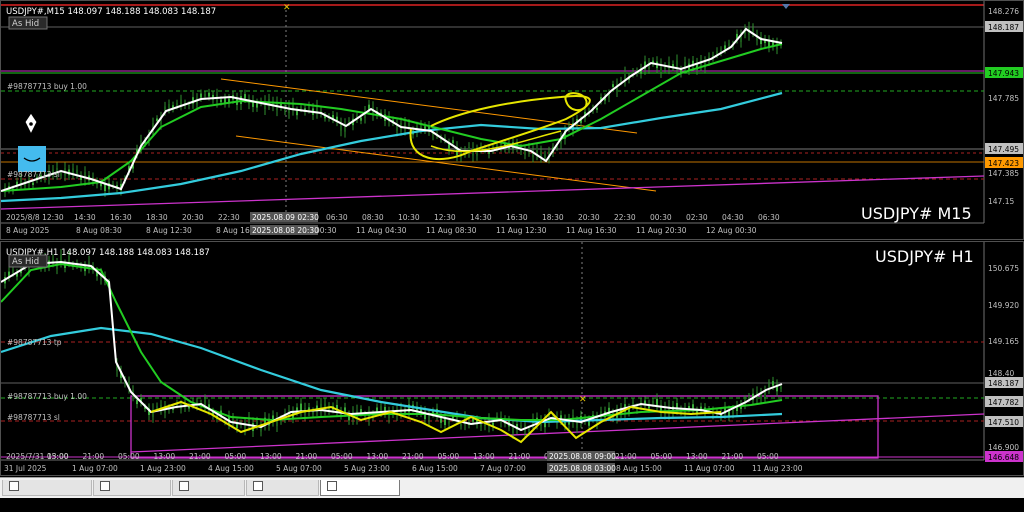  Describe the element at coordinates (47, 396) in the screenshot. I see `h1-order-buy-label: #98787713 buy 1.00` at that location.